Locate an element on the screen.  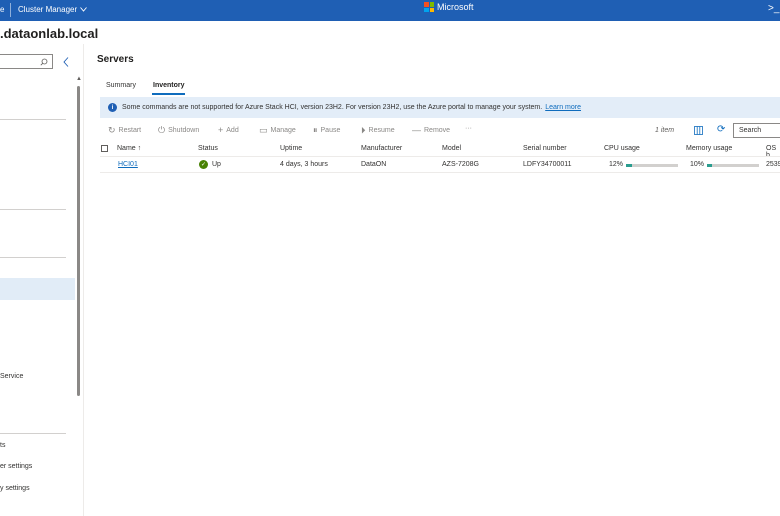
remove-icon: — is located at coordinates (416, 130).